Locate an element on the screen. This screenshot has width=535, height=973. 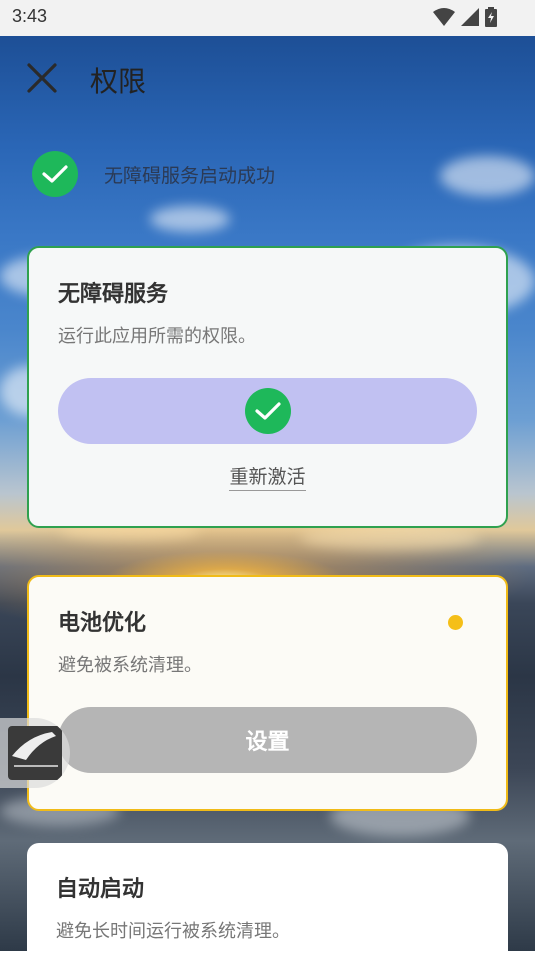
signal-icon is located at coordinates (470, 17).